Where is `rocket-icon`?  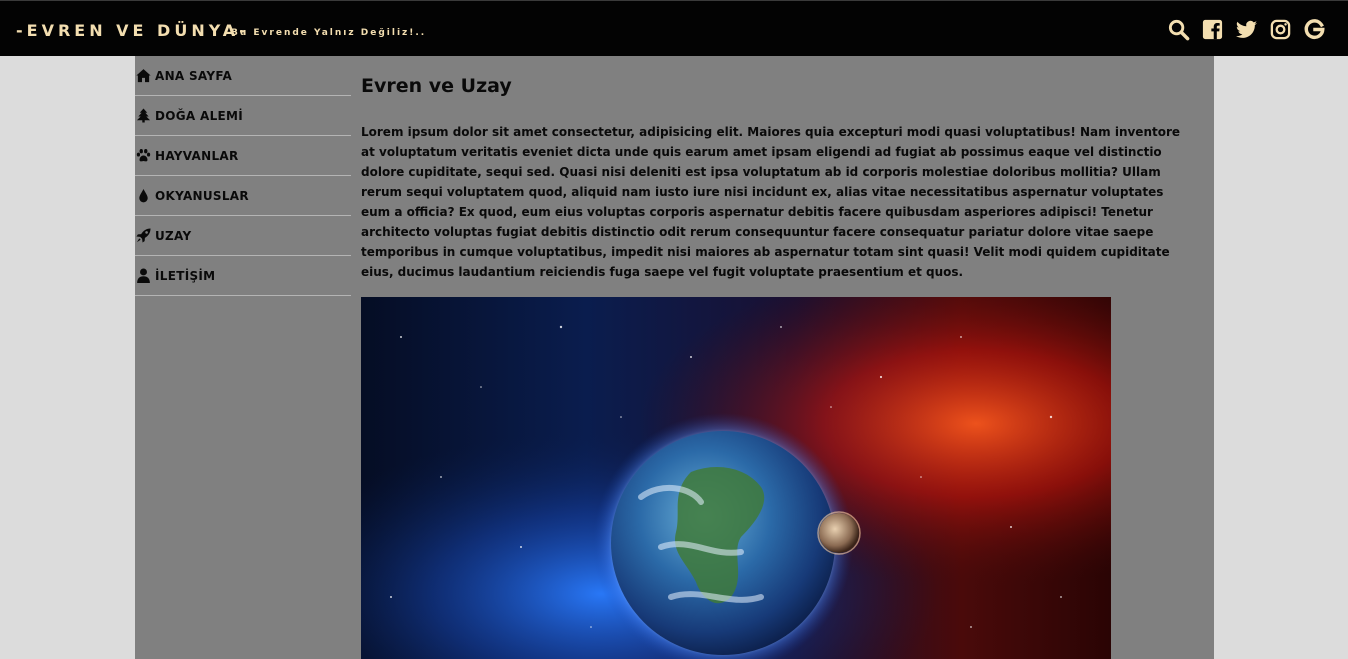 rocket-icon is located at coordinates (143, 235).